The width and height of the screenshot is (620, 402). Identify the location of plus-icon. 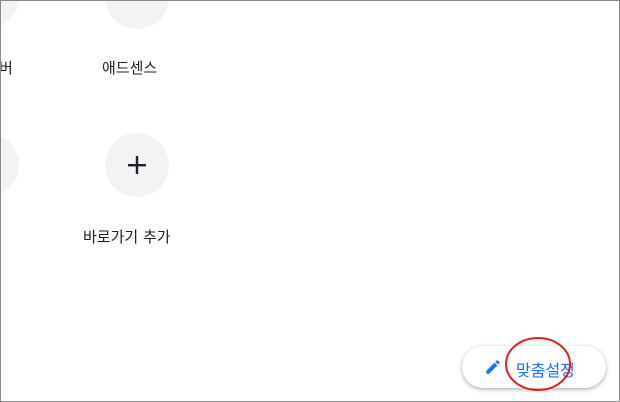
(137, 165).